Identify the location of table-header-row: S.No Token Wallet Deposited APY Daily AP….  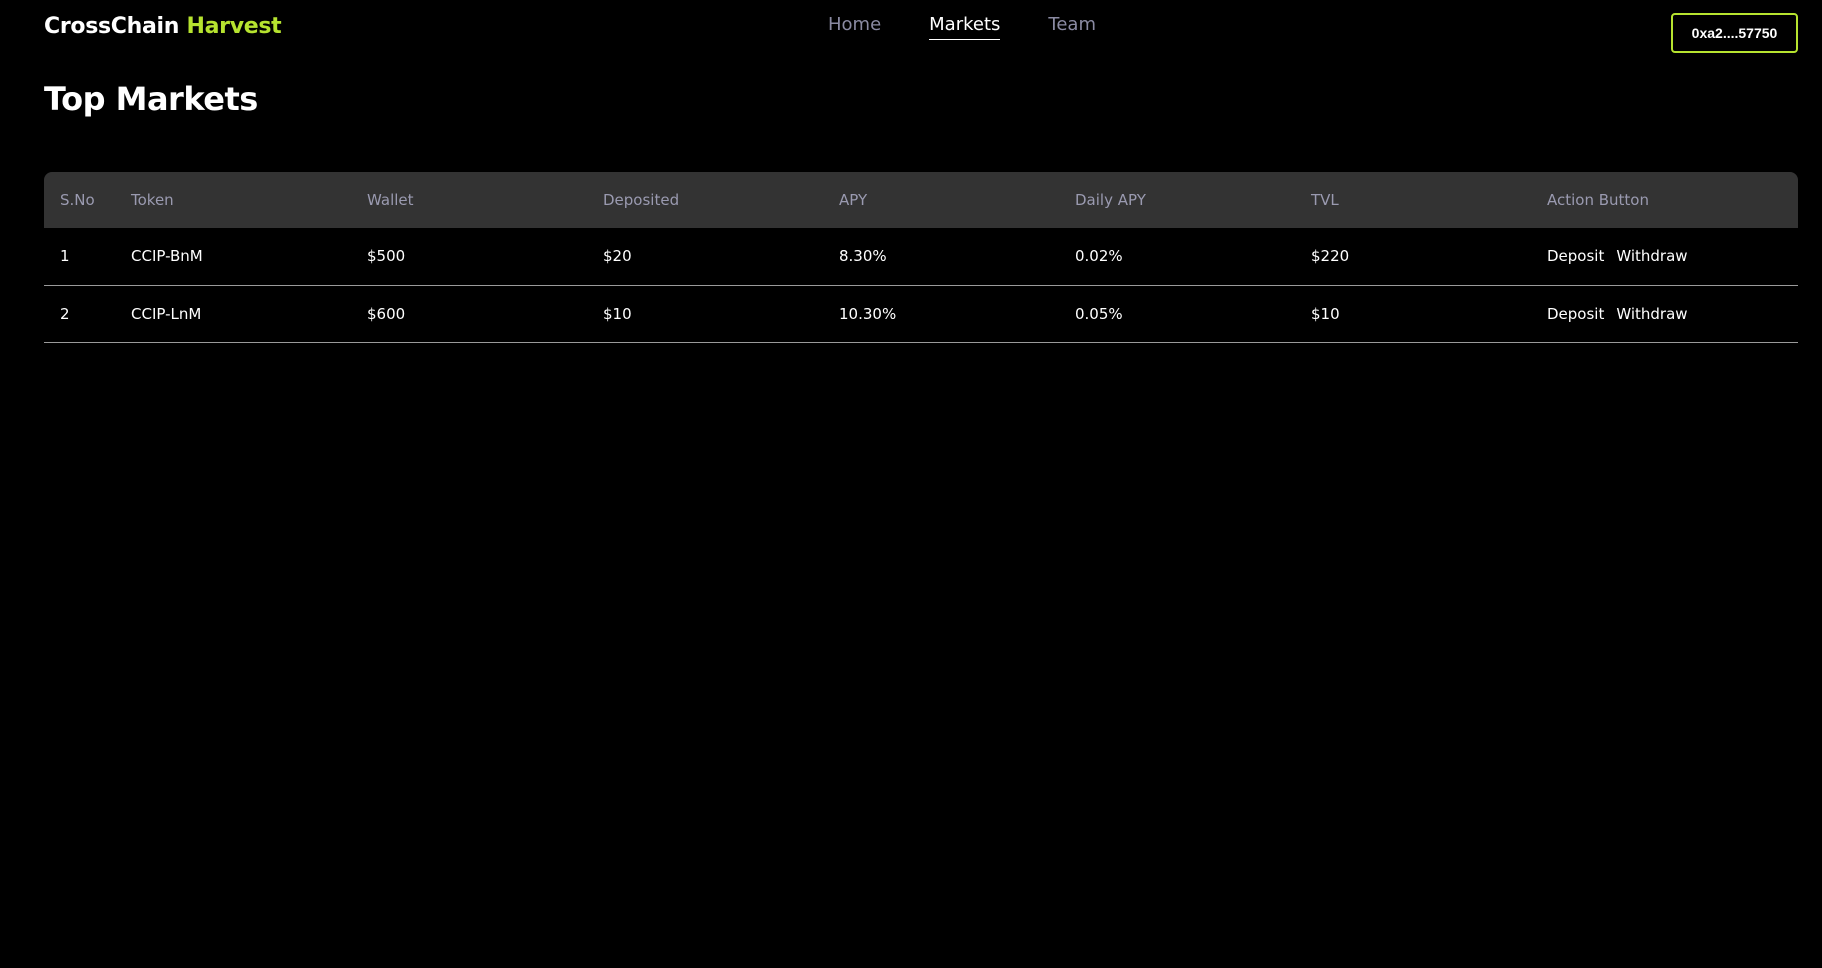
(921, 200).